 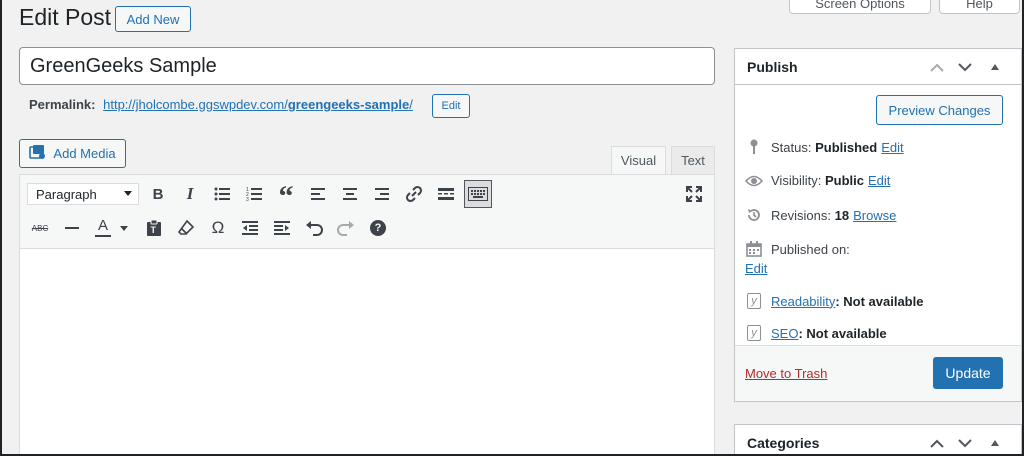 I want to click on pin-icon, so click(x=754, y=147).